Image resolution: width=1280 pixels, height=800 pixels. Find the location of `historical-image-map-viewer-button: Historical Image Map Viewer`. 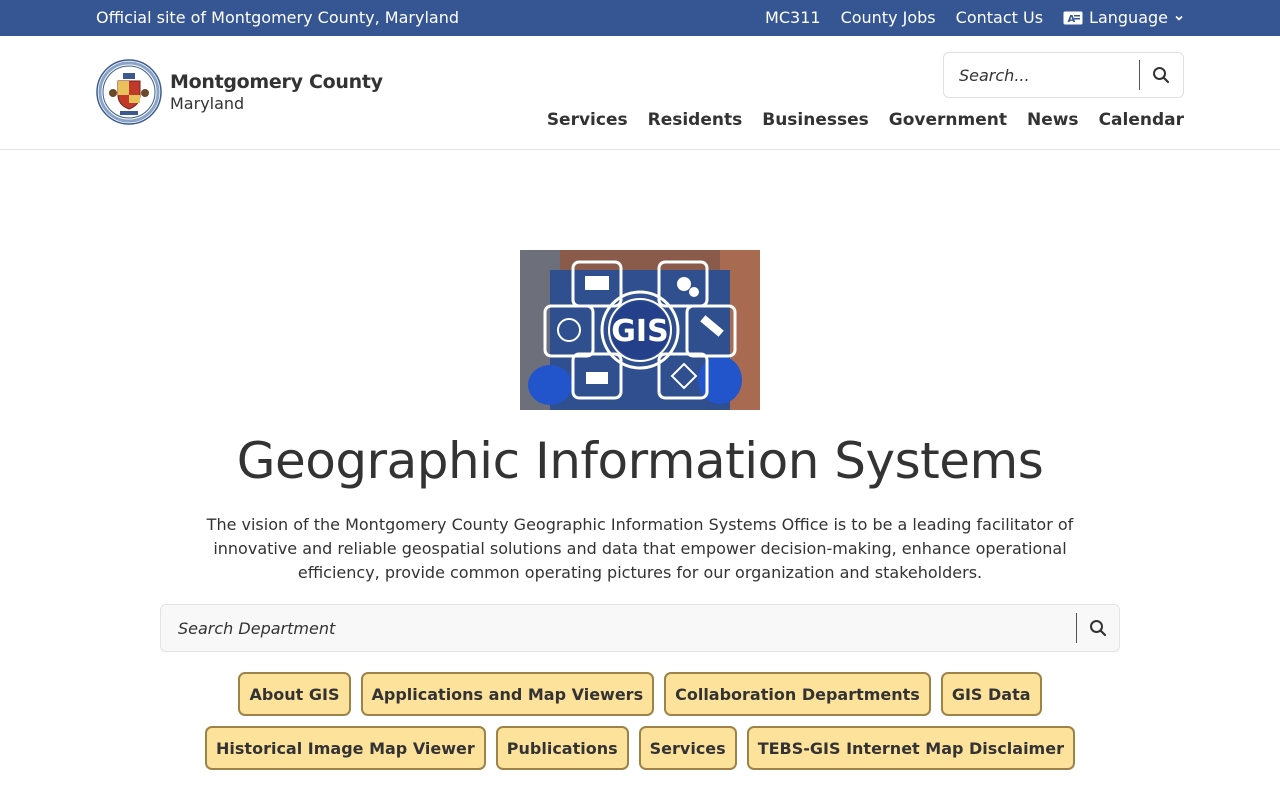

historical-image-map-viewer-button: Historical Image Map Viewer is located at coordinates (345, 748).